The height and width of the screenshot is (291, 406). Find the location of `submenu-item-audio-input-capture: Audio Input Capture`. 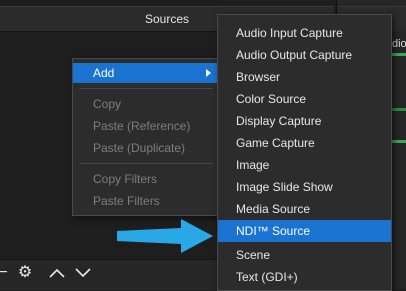

submenu-item-audio-input-capture: Audio Input Capture is located at coordinates (304, 33).